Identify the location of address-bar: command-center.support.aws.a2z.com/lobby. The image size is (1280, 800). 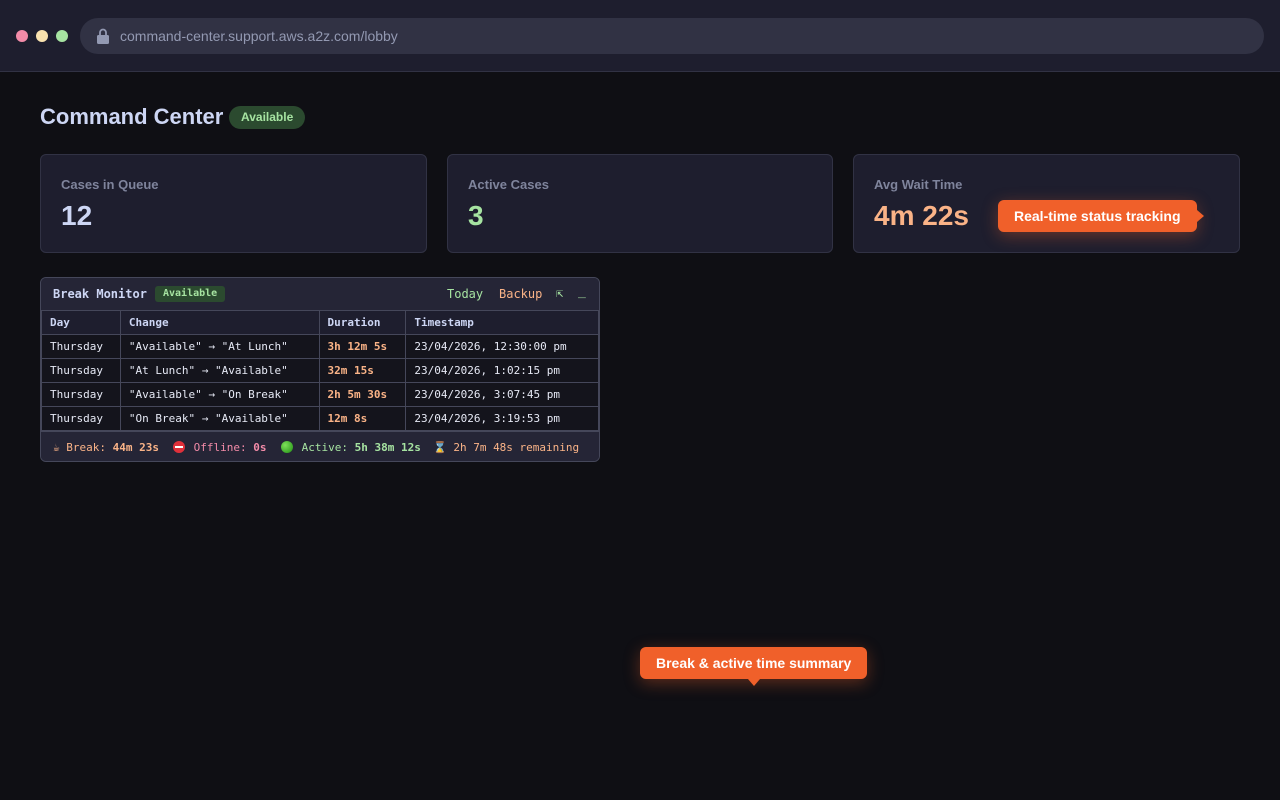
(672, 36).